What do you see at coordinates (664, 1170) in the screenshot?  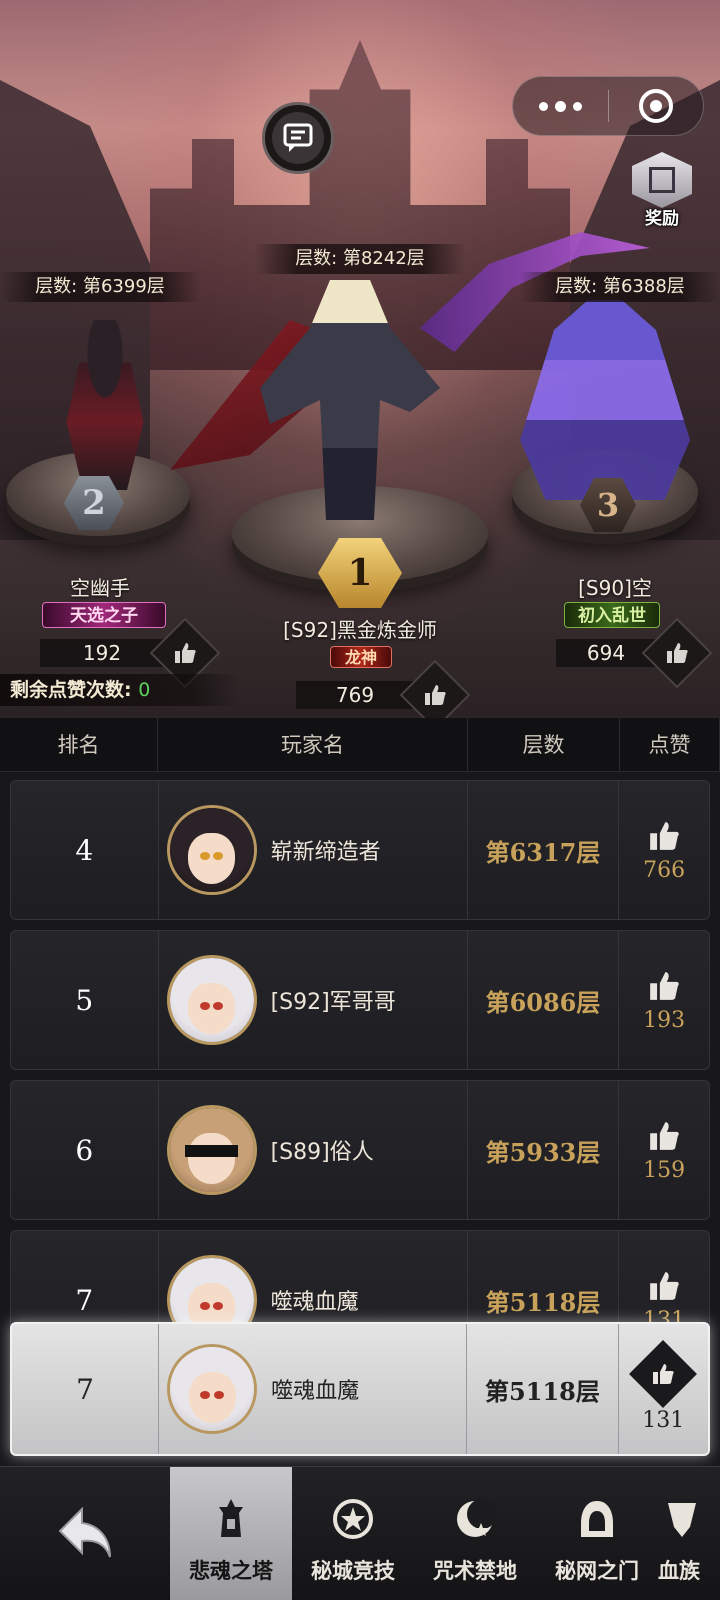 I see `row-like-count: 159` at bounding box center [664, 1170].